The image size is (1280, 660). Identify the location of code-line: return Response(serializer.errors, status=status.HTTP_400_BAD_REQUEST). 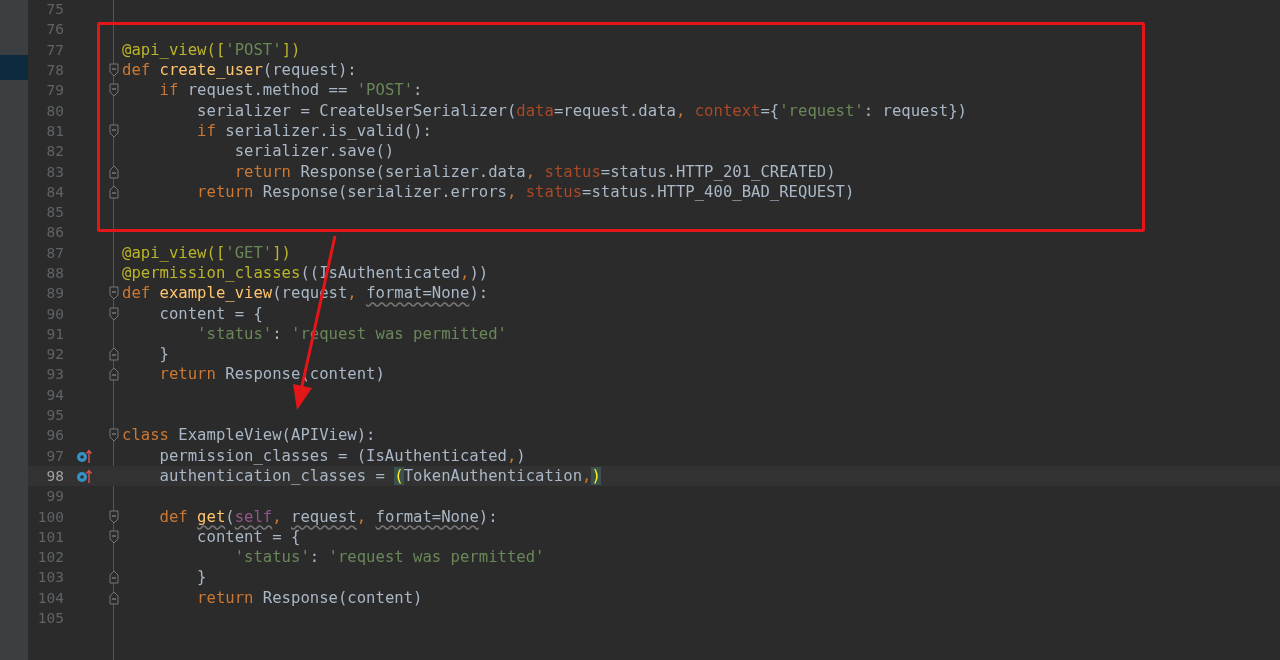
(525, 191).